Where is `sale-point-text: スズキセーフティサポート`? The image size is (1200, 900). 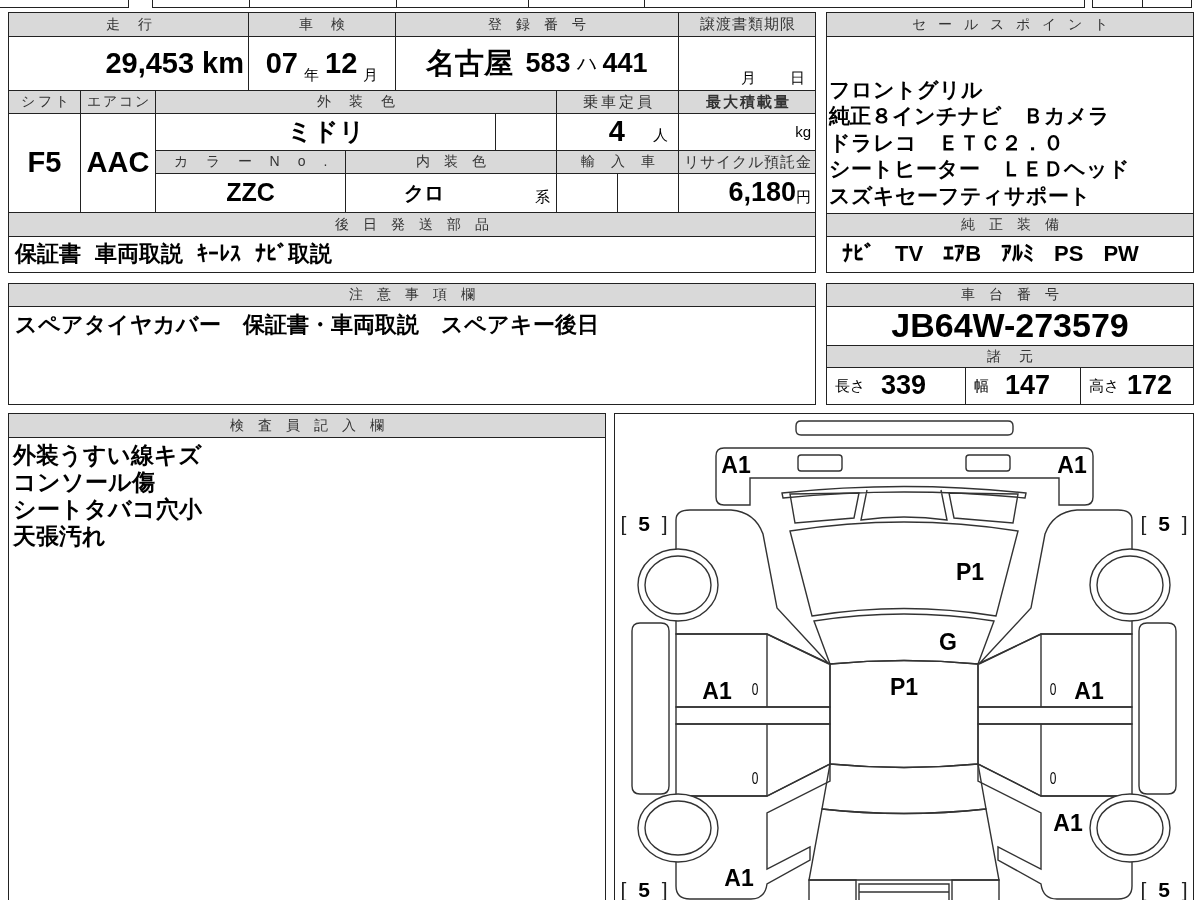 sale-point-text: スズキセーフティサポート is located at coordinates (960, 195).